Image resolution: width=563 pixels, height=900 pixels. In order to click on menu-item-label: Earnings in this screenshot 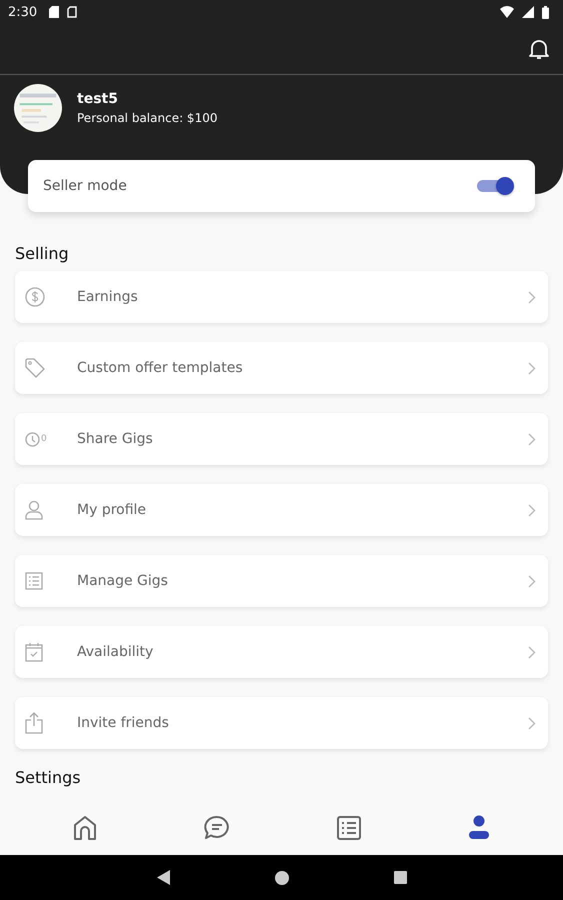, I will do `click(108, 297)`.